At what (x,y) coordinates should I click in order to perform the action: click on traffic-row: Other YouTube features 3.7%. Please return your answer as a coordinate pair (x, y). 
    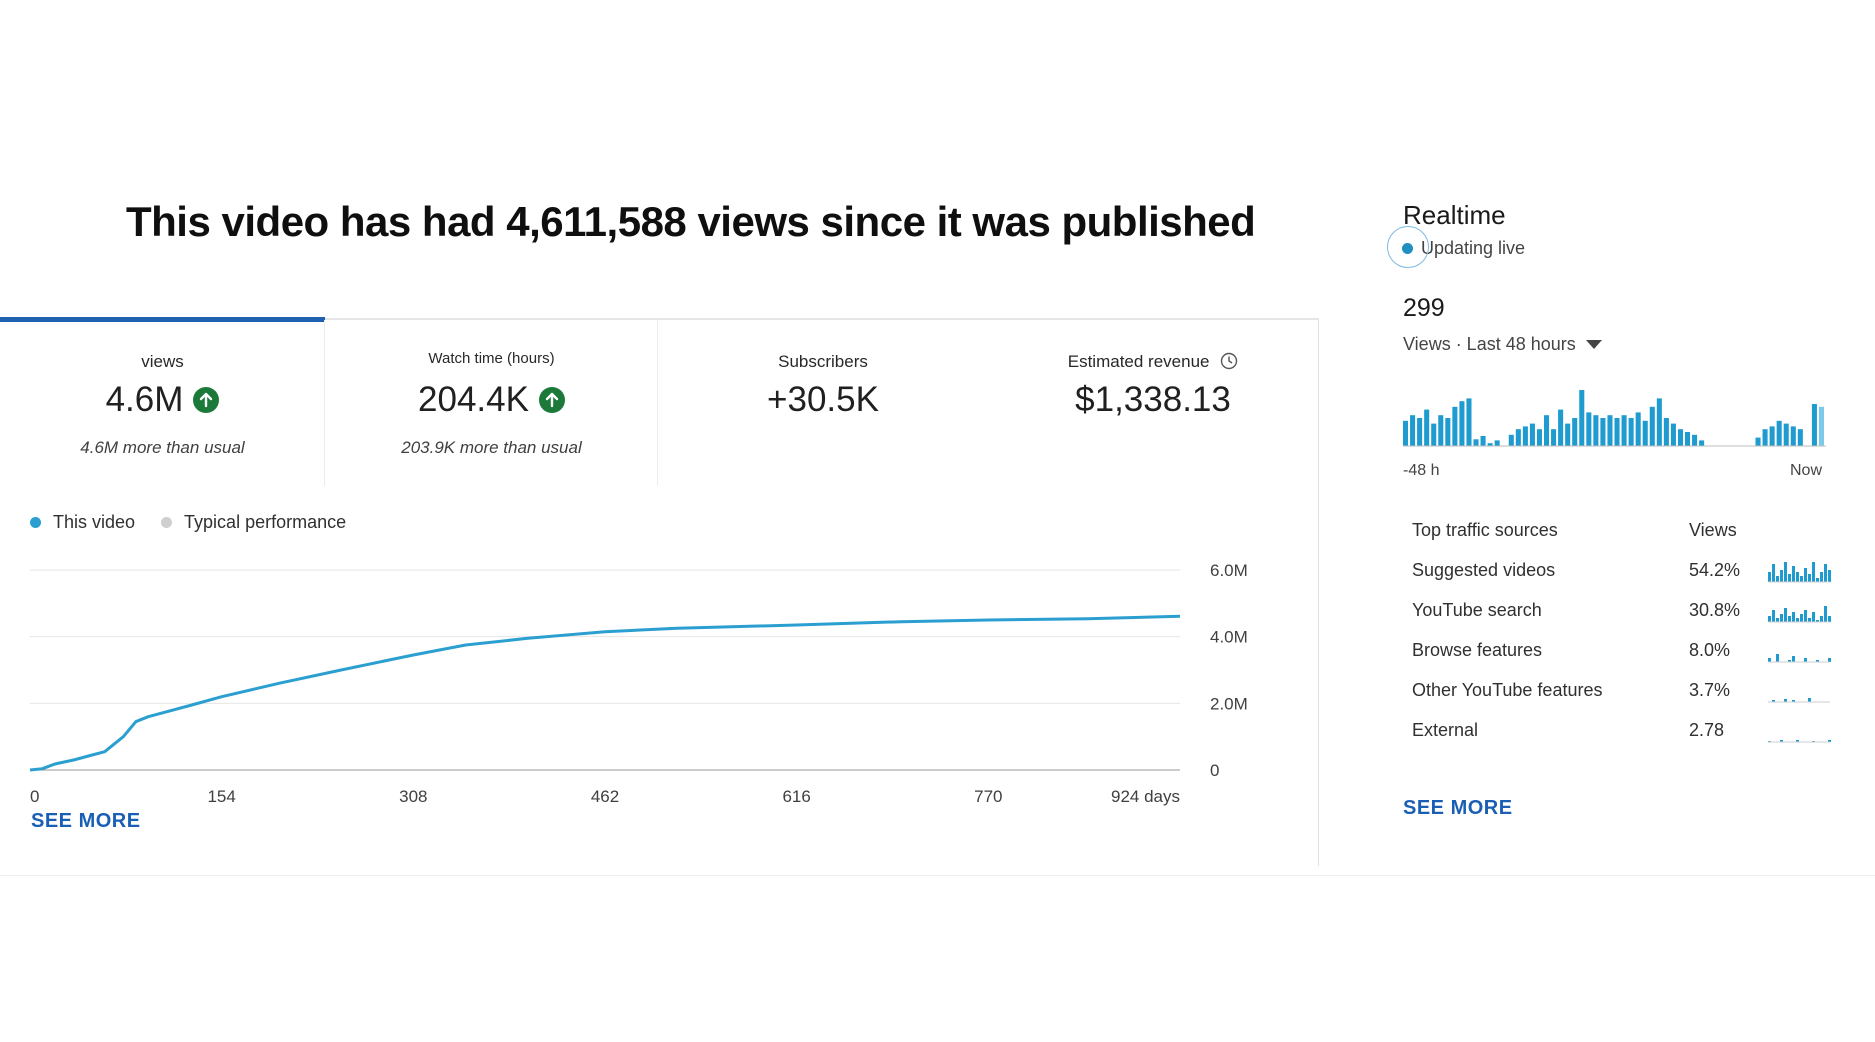
    Looking at the image, I should click on (1622, 700).